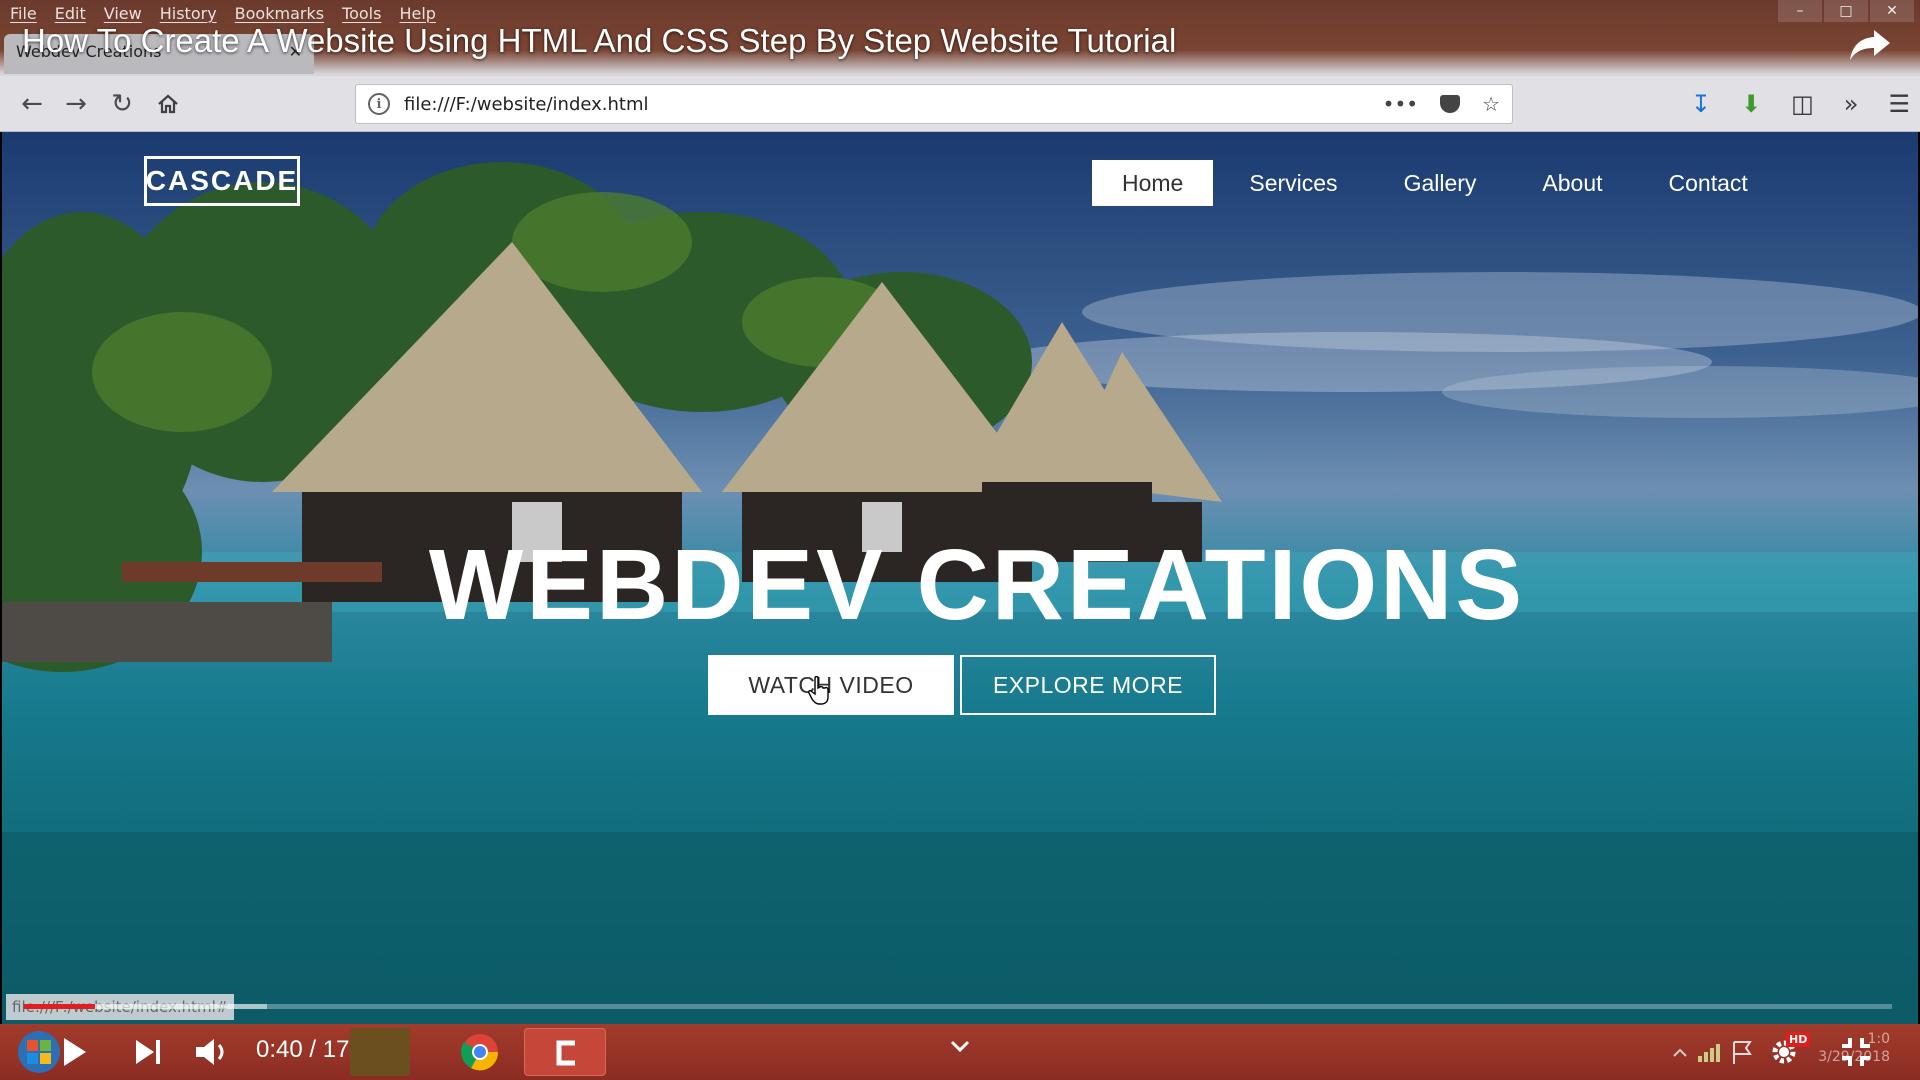 The height and width of the screenshot is (1080, 1920). I want to click on nav-services: Services, so click(1293, 183).